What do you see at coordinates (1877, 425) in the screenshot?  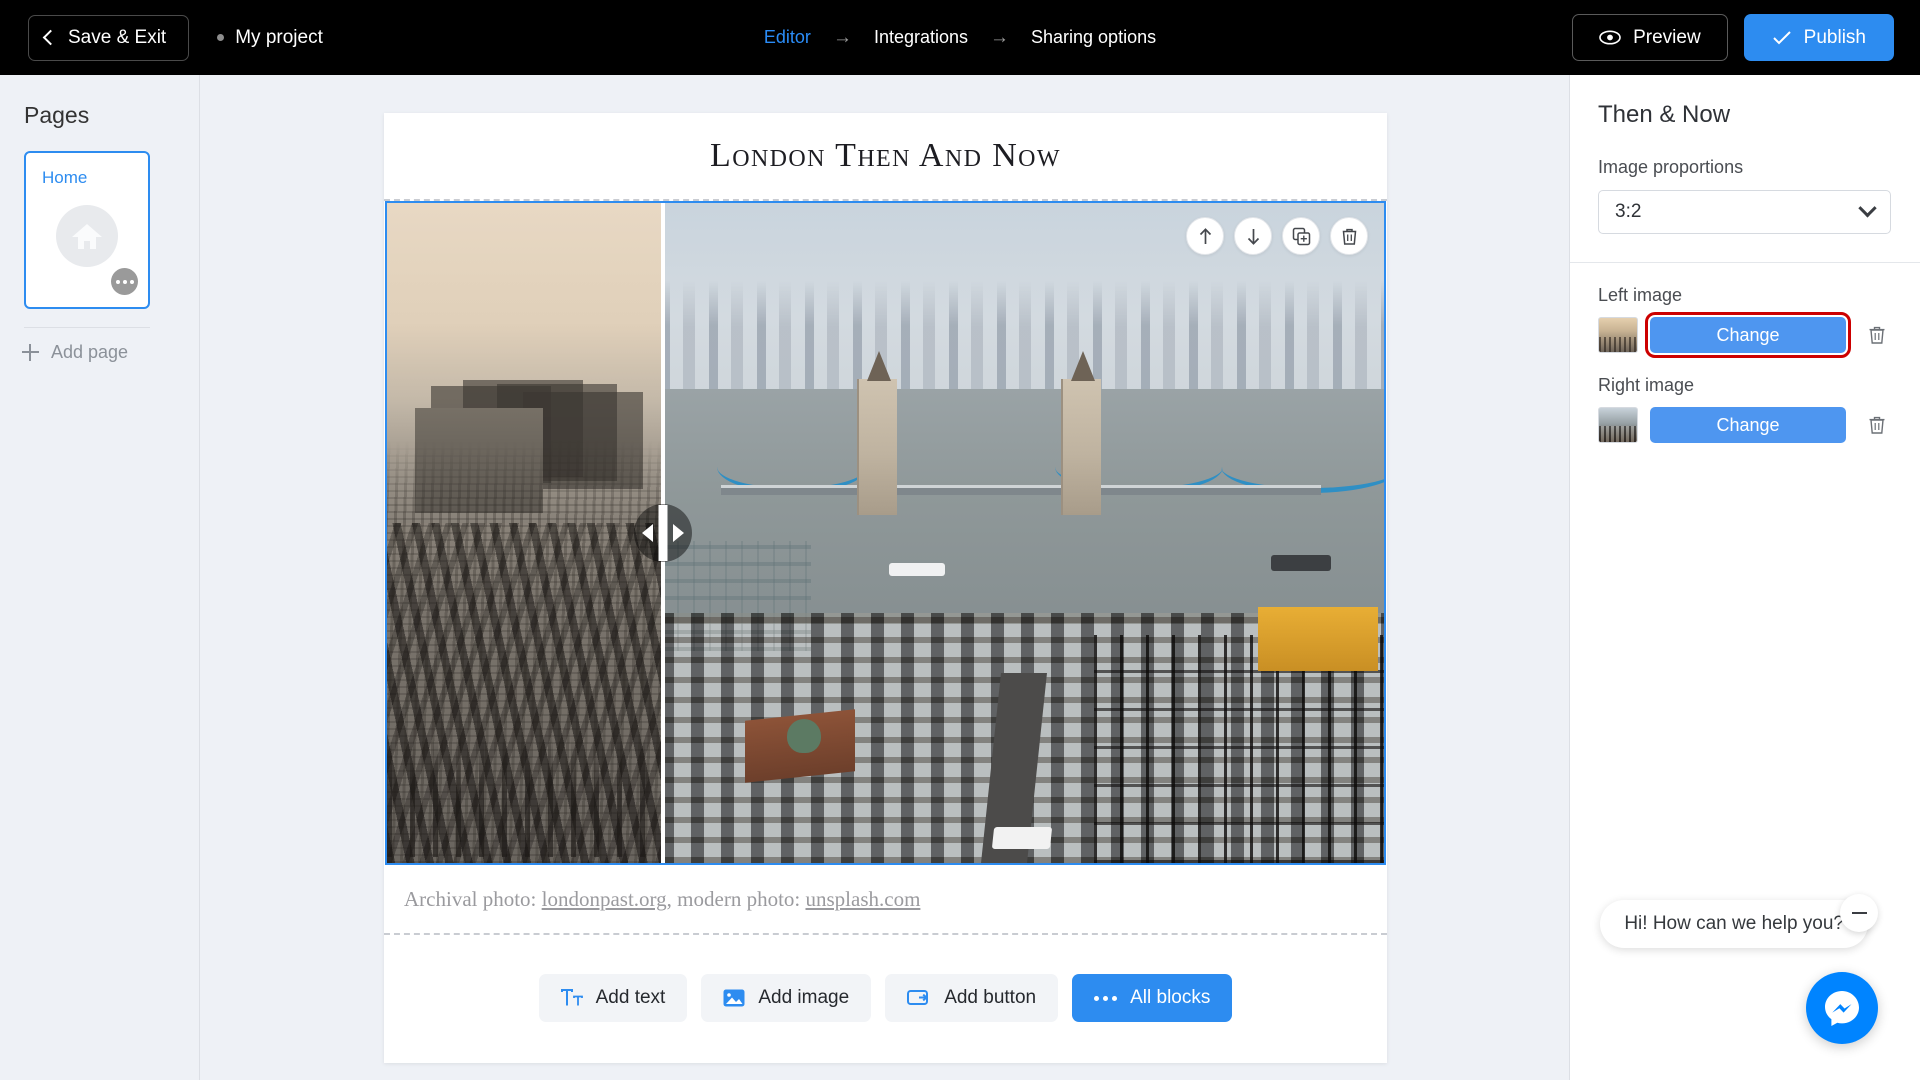 I see `right-image-delete-button` at bounding box center [1877, 425].